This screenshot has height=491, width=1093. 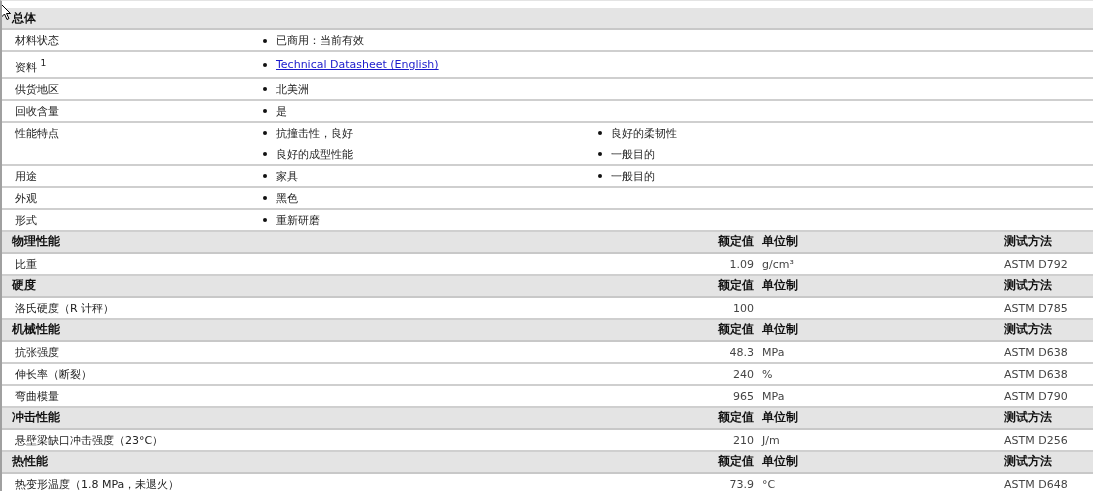 What do you see at coordinates (1036, 308) in the screenshot?
I see `table-cell-text: ASTM D785` at bounding box center [1036, 308].